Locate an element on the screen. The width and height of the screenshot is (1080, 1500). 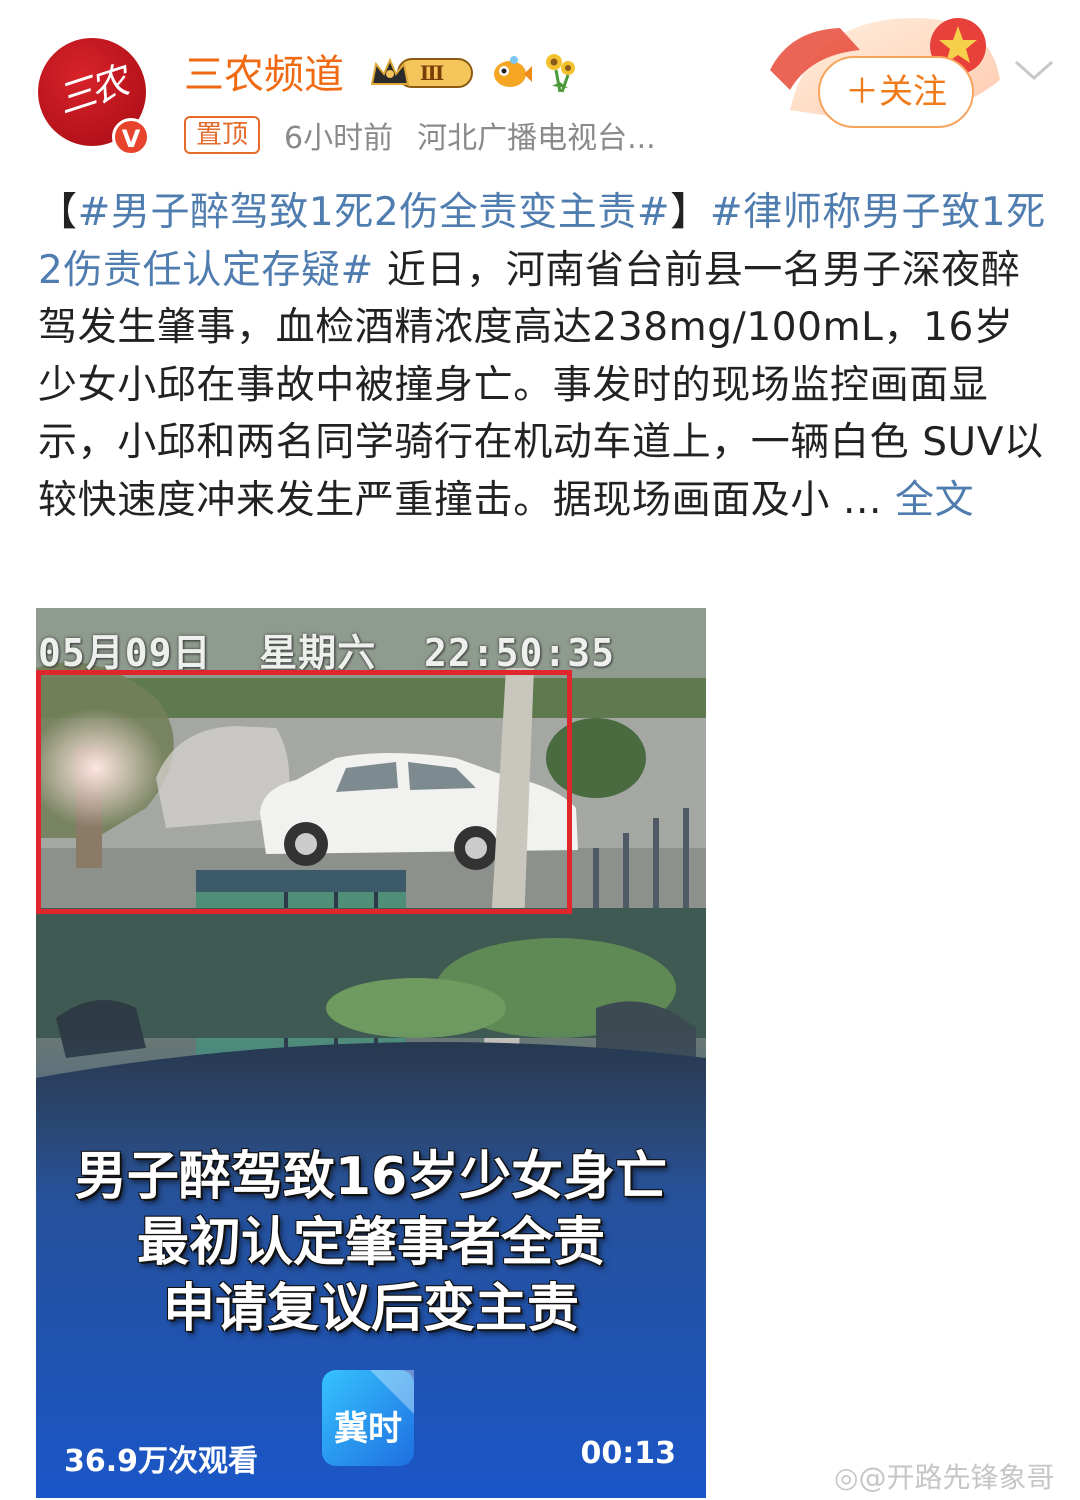
caption-line-2: 最初认定肇事者全责 is located at coordinates (370, 1243).